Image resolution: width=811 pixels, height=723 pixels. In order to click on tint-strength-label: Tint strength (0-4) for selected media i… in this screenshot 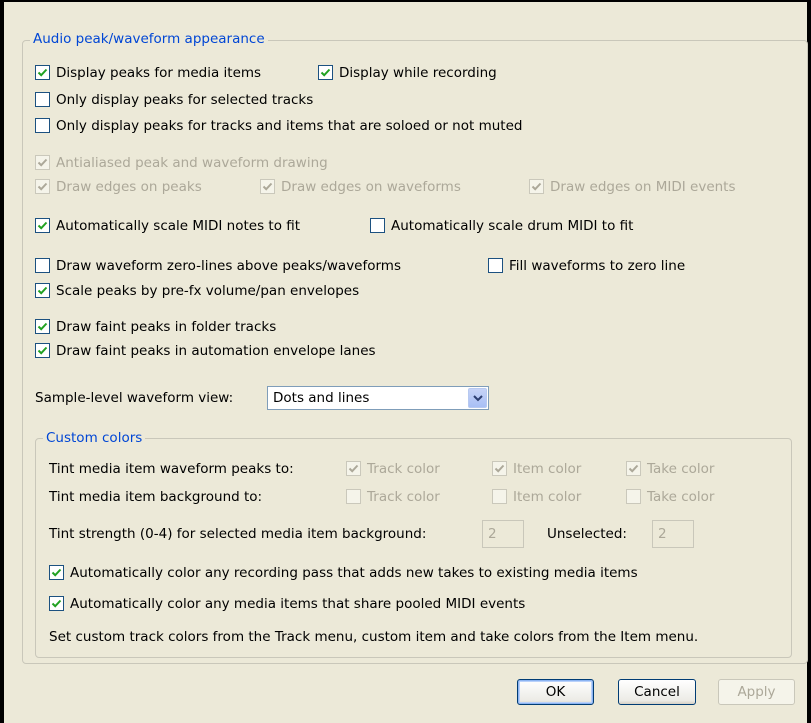, I will do `click(238, 534)`.